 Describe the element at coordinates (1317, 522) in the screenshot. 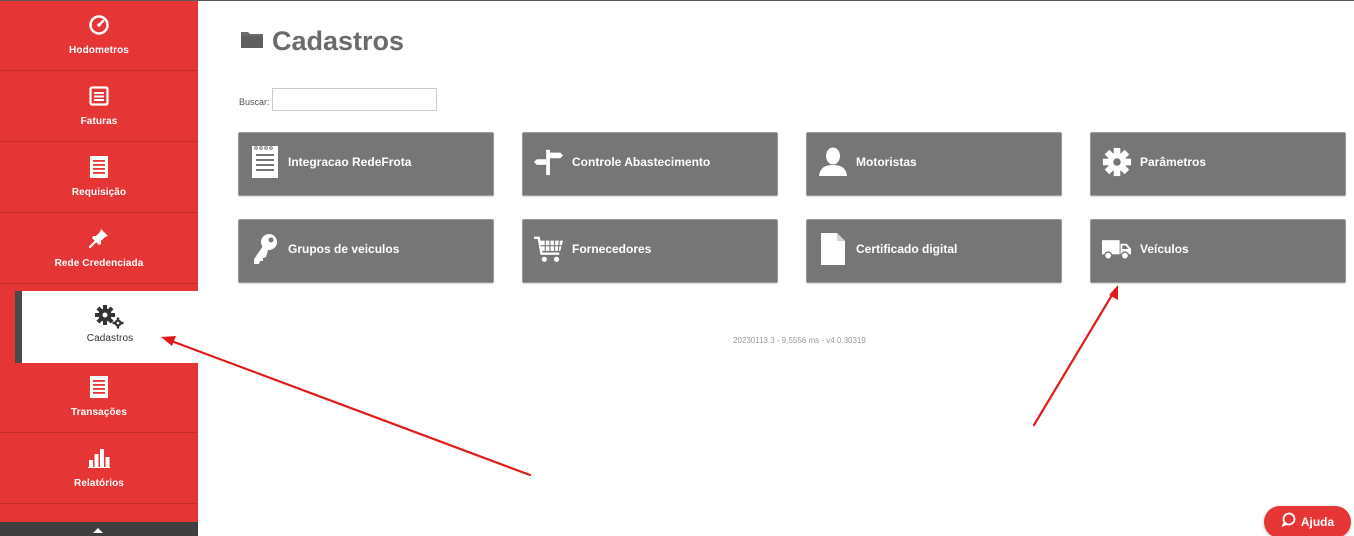

I see `help-button-label: Ajuda` at that location.